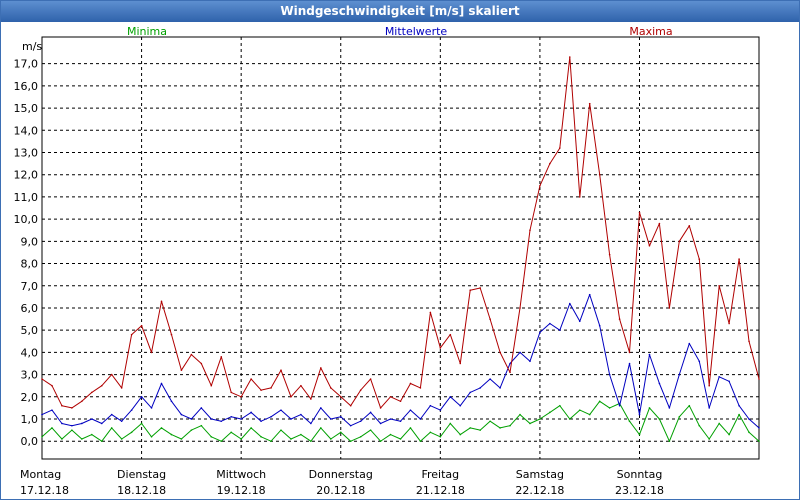 This screenshot has height=500, width=800. Describe the element at coordinates (540, 474) in the screenshot. I see `x-tick-day: Samstag` at that location.